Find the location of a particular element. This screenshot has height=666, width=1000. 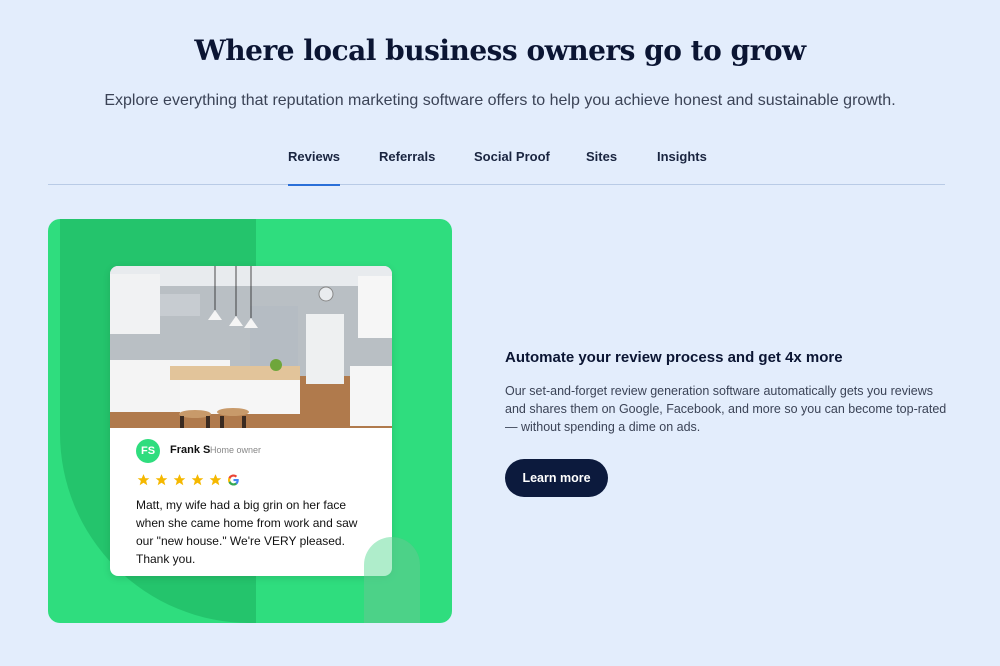

kitchen-photo is located at coordinates (251, 347).